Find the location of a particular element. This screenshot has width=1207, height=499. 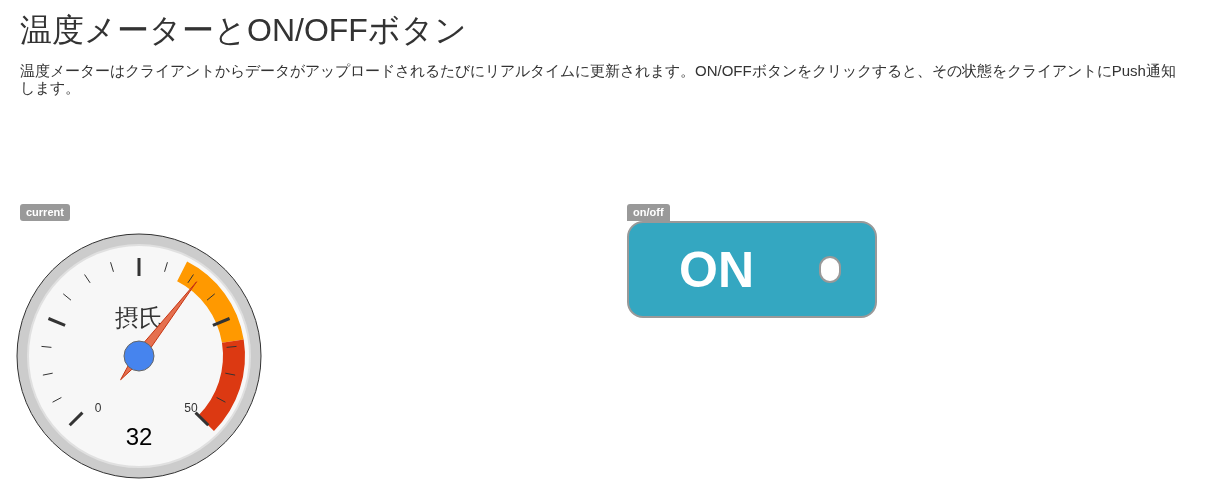

page-title: 温度メーターとON/OFFボタン is located at coordinates (243, 30).